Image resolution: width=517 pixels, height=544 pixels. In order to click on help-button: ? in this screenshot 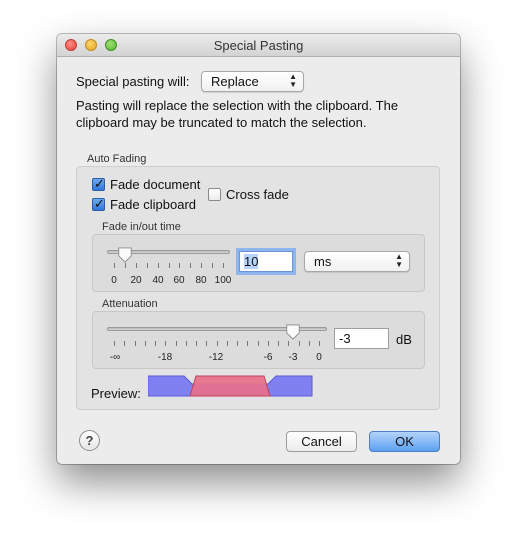, I will do `click(89, 440)`.